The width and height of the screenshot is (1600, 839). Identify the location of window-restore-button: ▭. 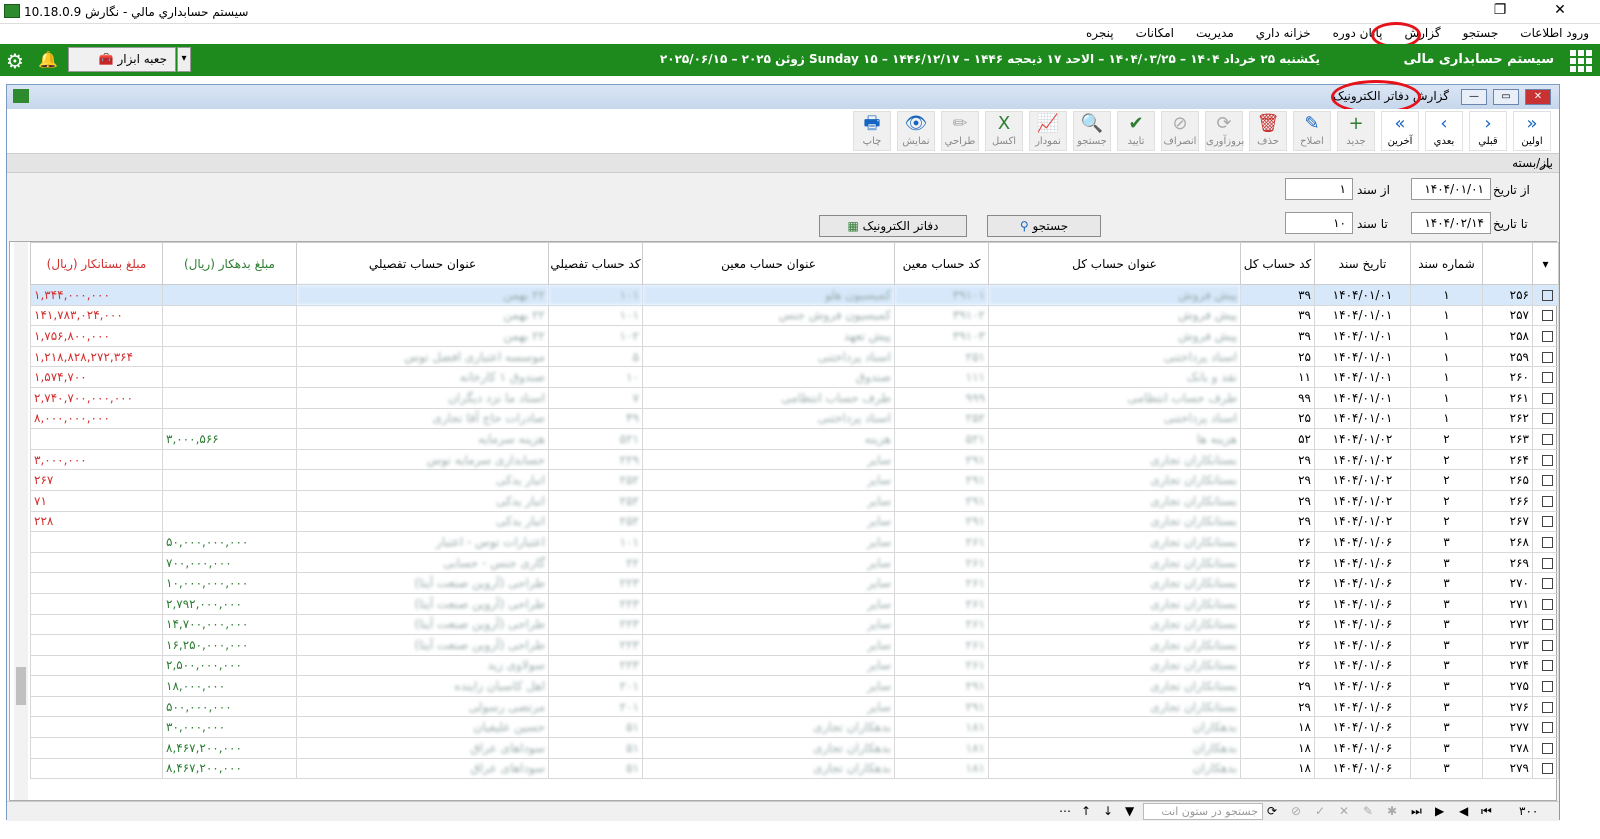
(1506, 97).